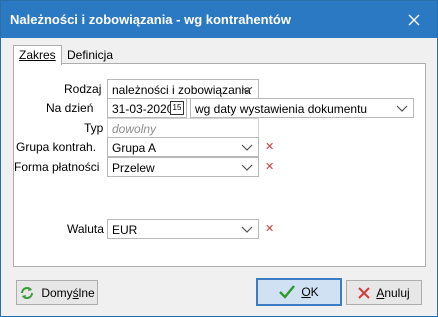  I want to click on date-basis-select: wg daty wystawienia dokumentu, so click(302, 108).